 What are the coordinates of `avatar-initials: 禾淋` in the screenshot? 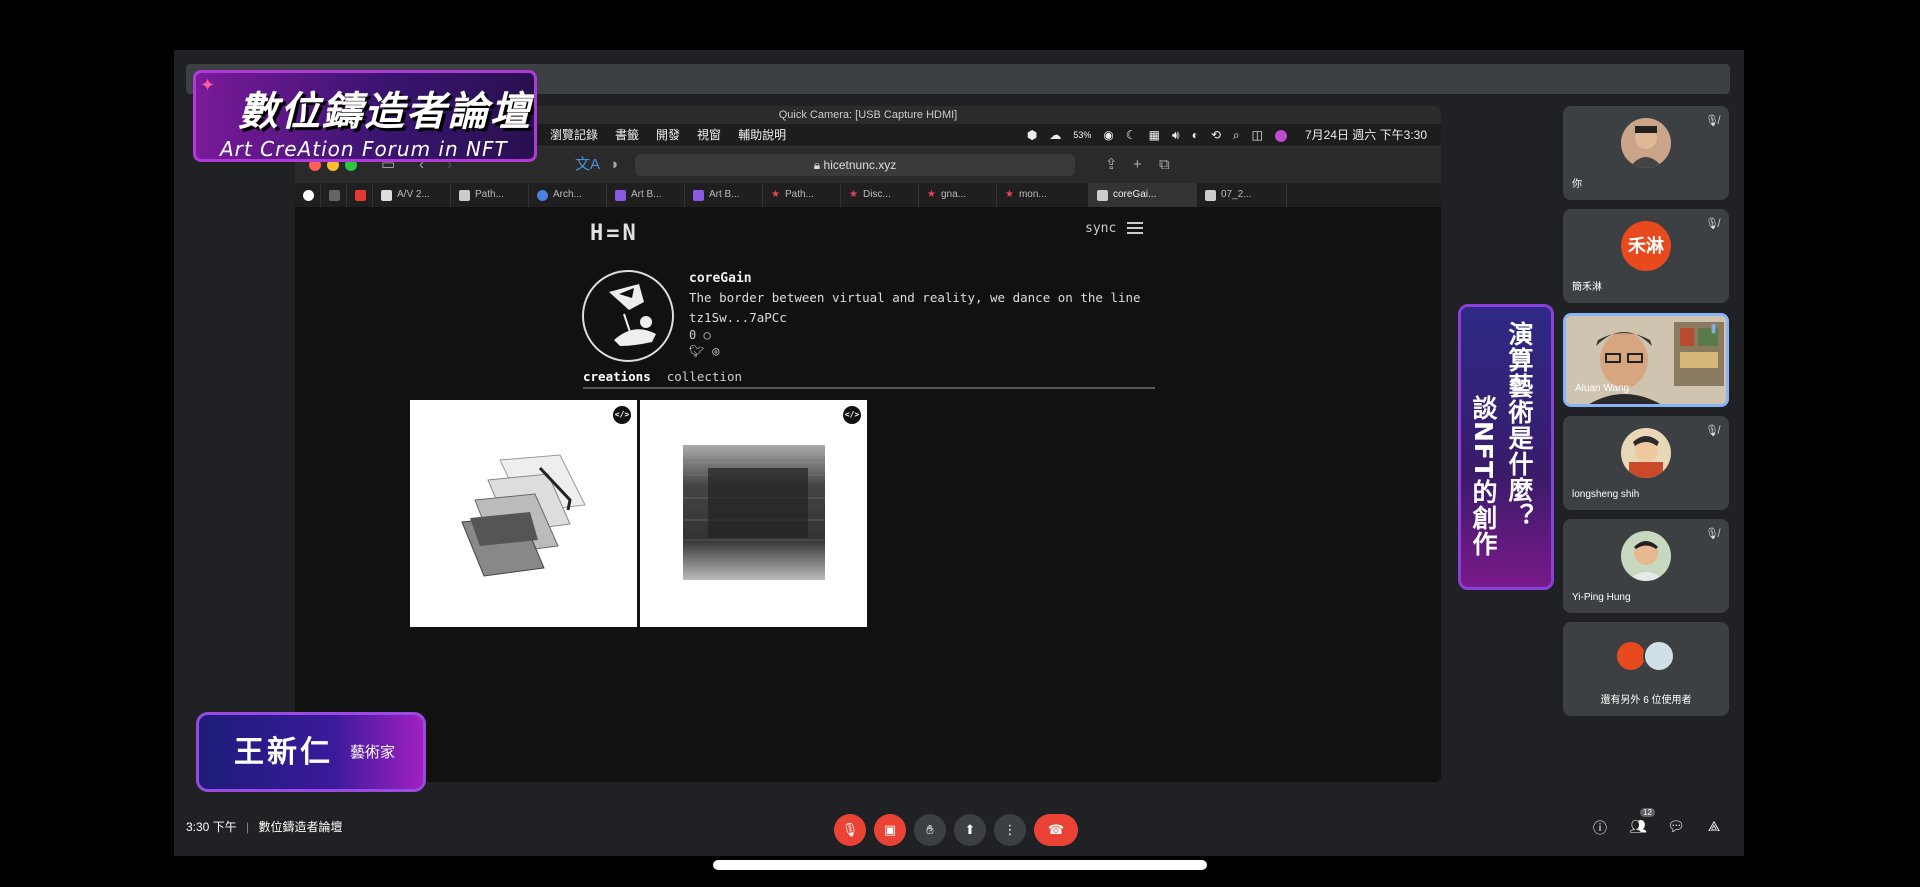 It's located at (1646, 246).